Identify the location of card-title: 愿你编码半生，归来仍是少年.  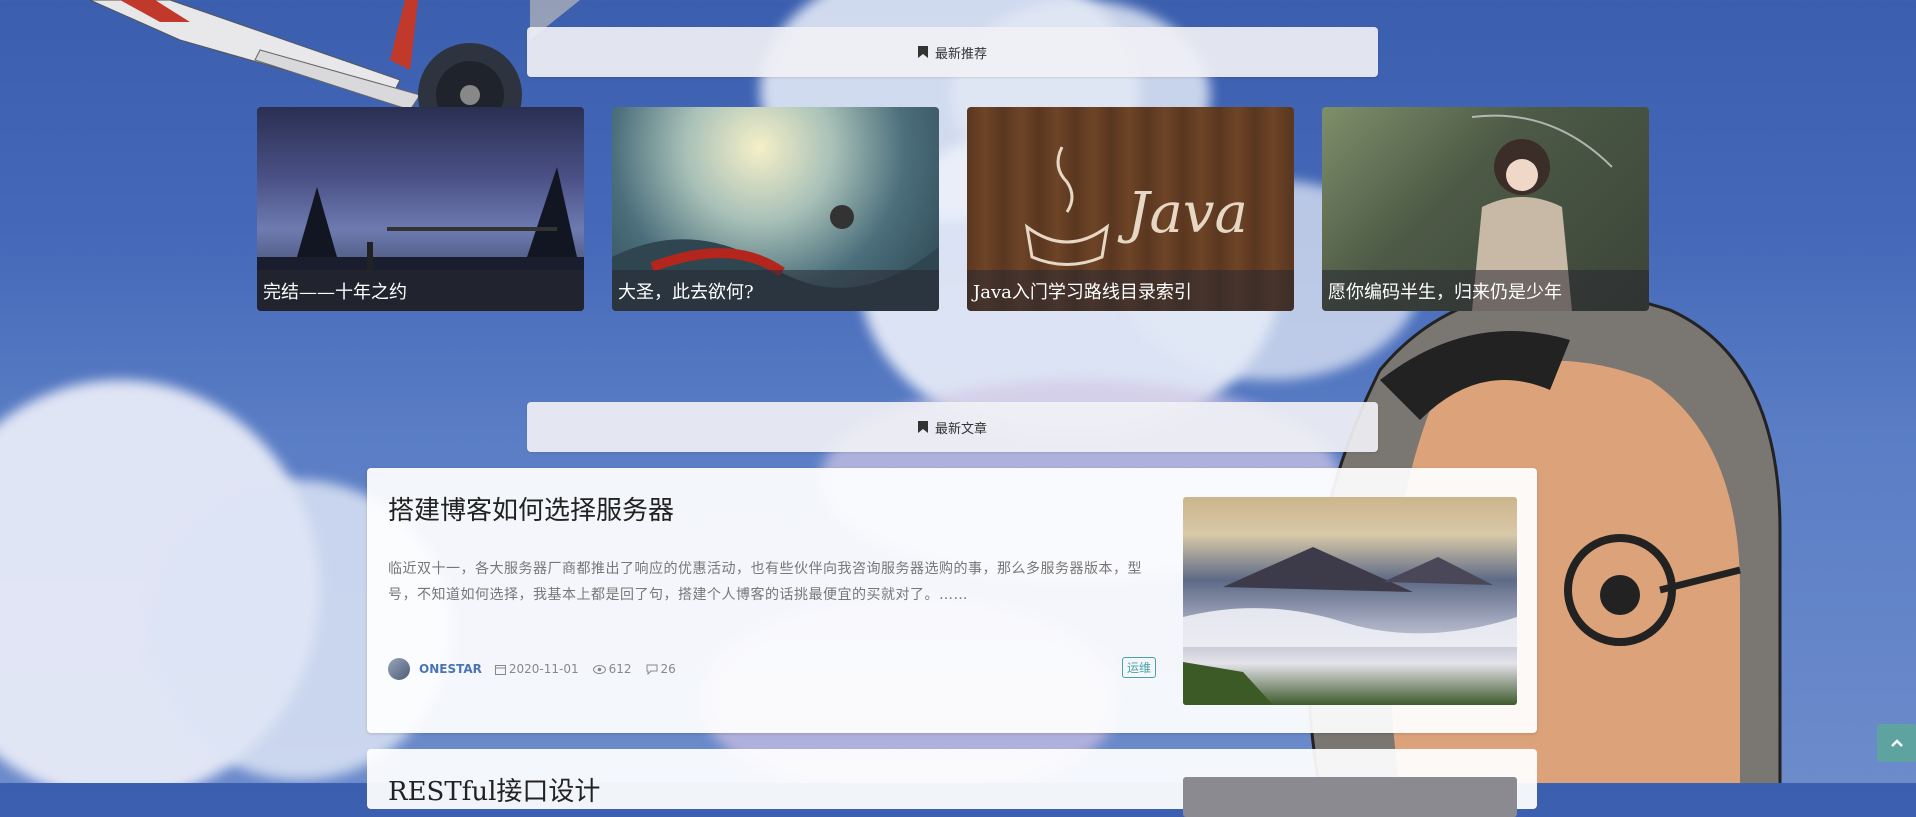
(1485, 290).